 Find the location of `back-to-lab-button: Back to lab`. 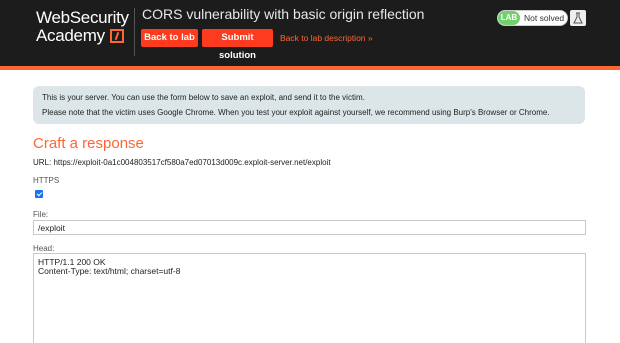

back-to-lab-button: Back to lab is located at coordinates (169, 38).